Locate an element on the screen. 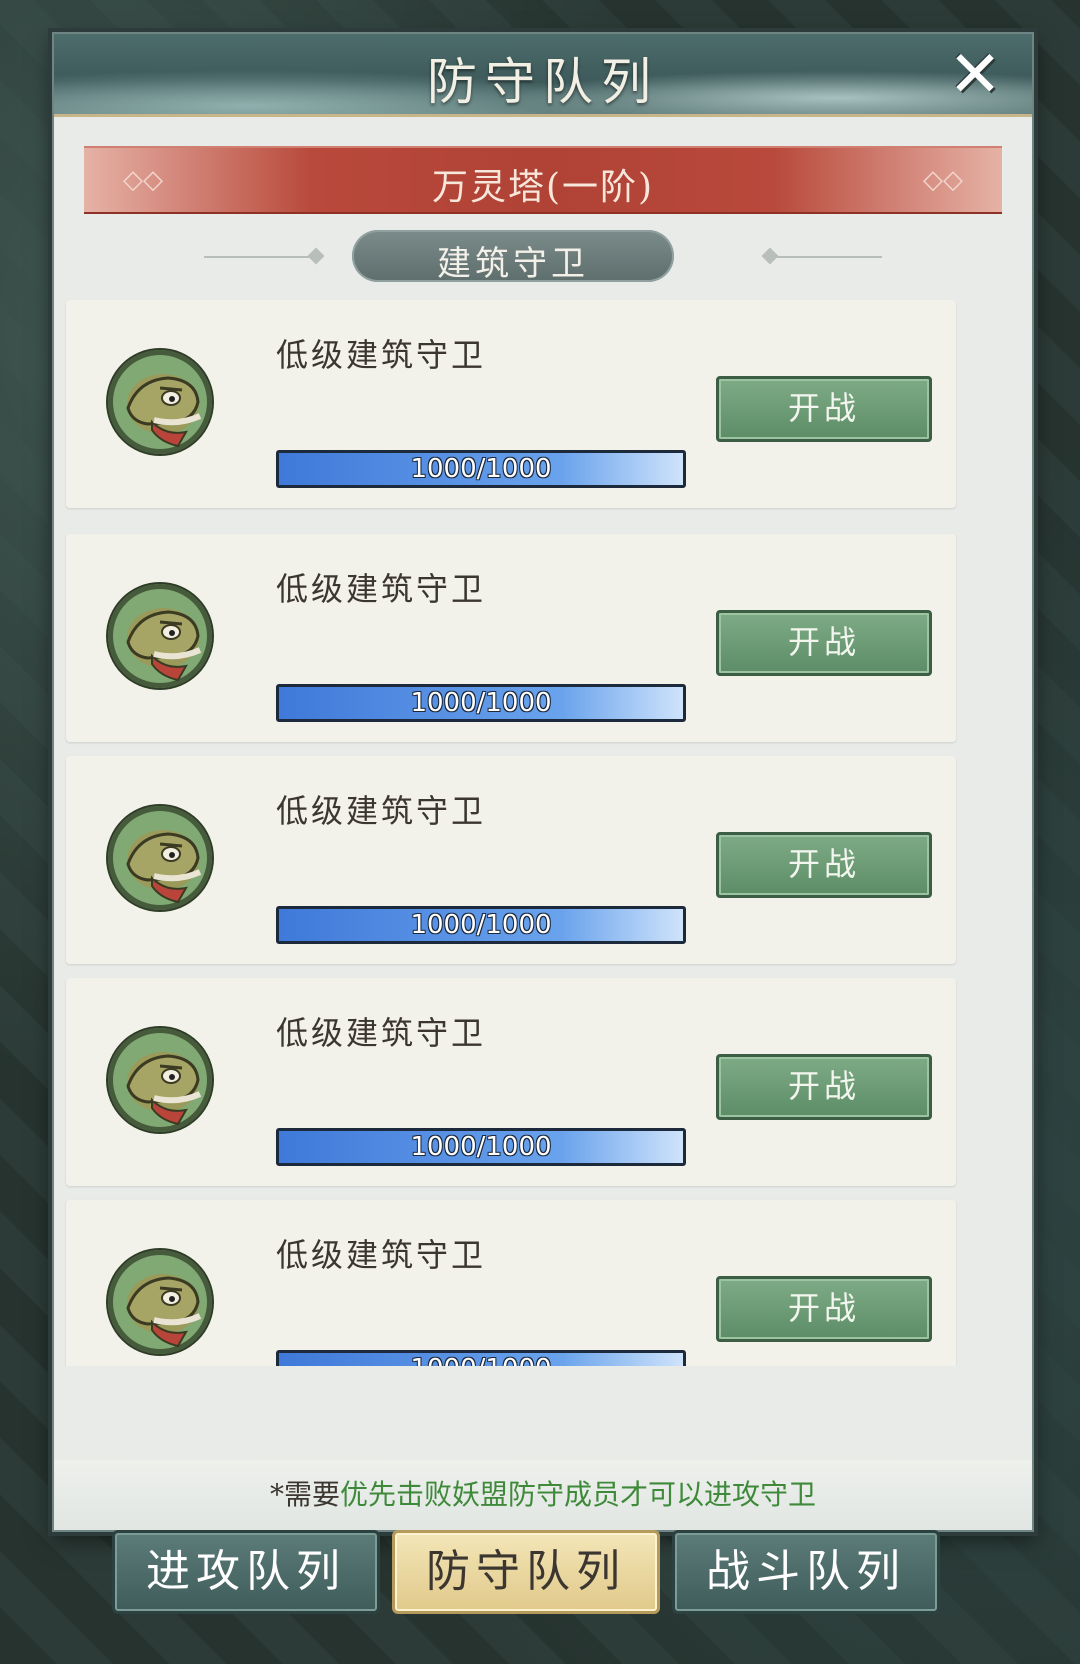 This screenshot has width=1080, height=1664. level-banner: ◇◇ 万灵塔(一阶) ◇◇ is located at coordinates (543, 180).